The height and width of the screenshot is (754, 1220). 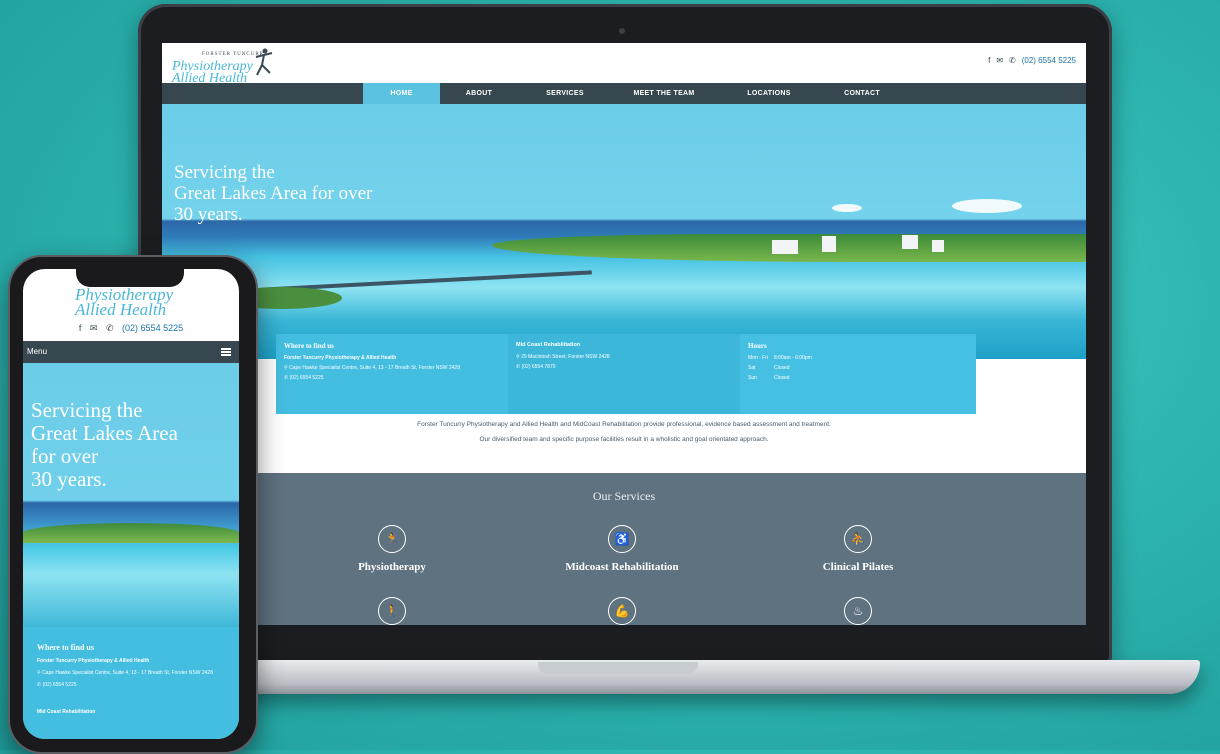 What do you see at coordinates (392, 567) in the screenshot?
I see `service-label: Physiotherapy` at bounding box center [392, 567].